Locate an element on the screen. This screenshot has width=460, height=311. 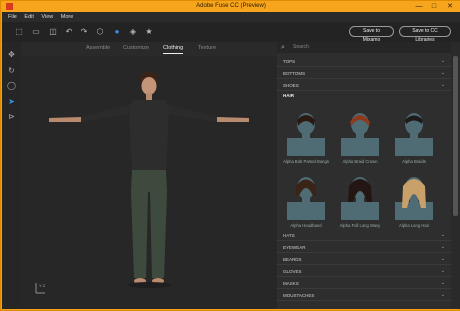
hair-item: Alpha Braid Crown is located at coordinates (360, 139).